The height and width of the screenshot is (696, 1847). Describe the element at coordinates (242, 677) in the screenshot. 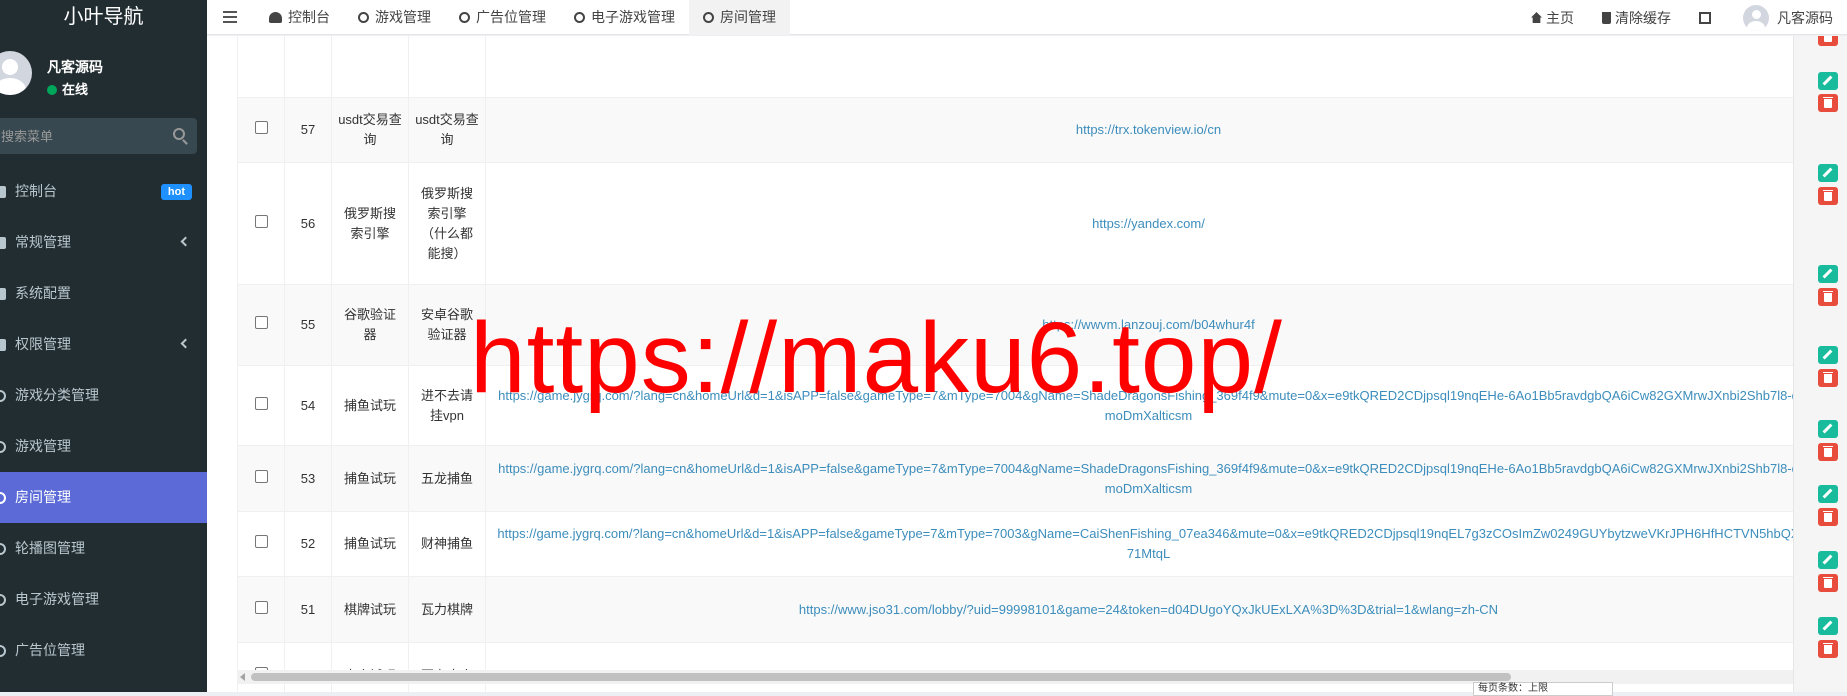

I see `scroll-left-icon` at that location.